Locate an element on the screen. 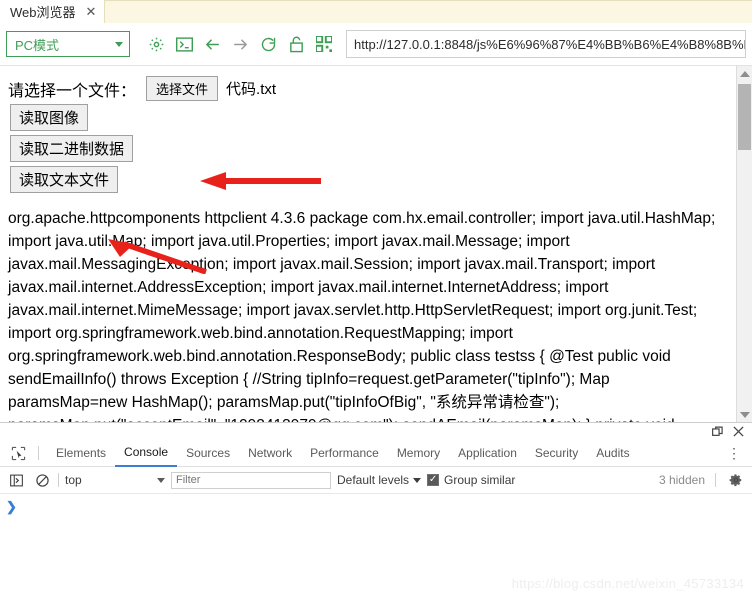  close-icon: ✕ is located at coordinates (91, 11).